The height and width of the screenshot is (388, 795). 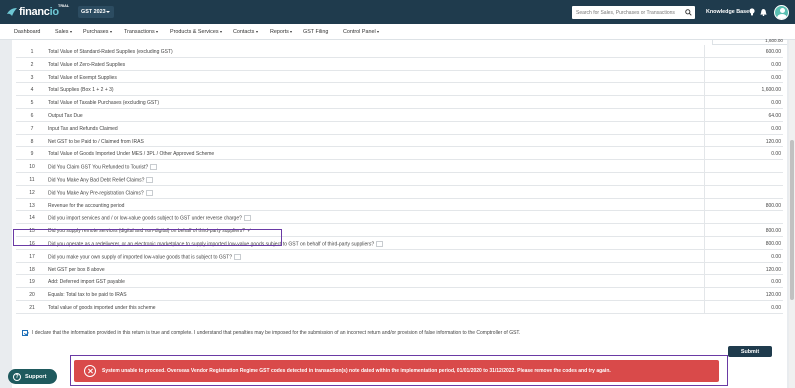 I want to click on row-value: 600.00, so click(x=773, y=52).